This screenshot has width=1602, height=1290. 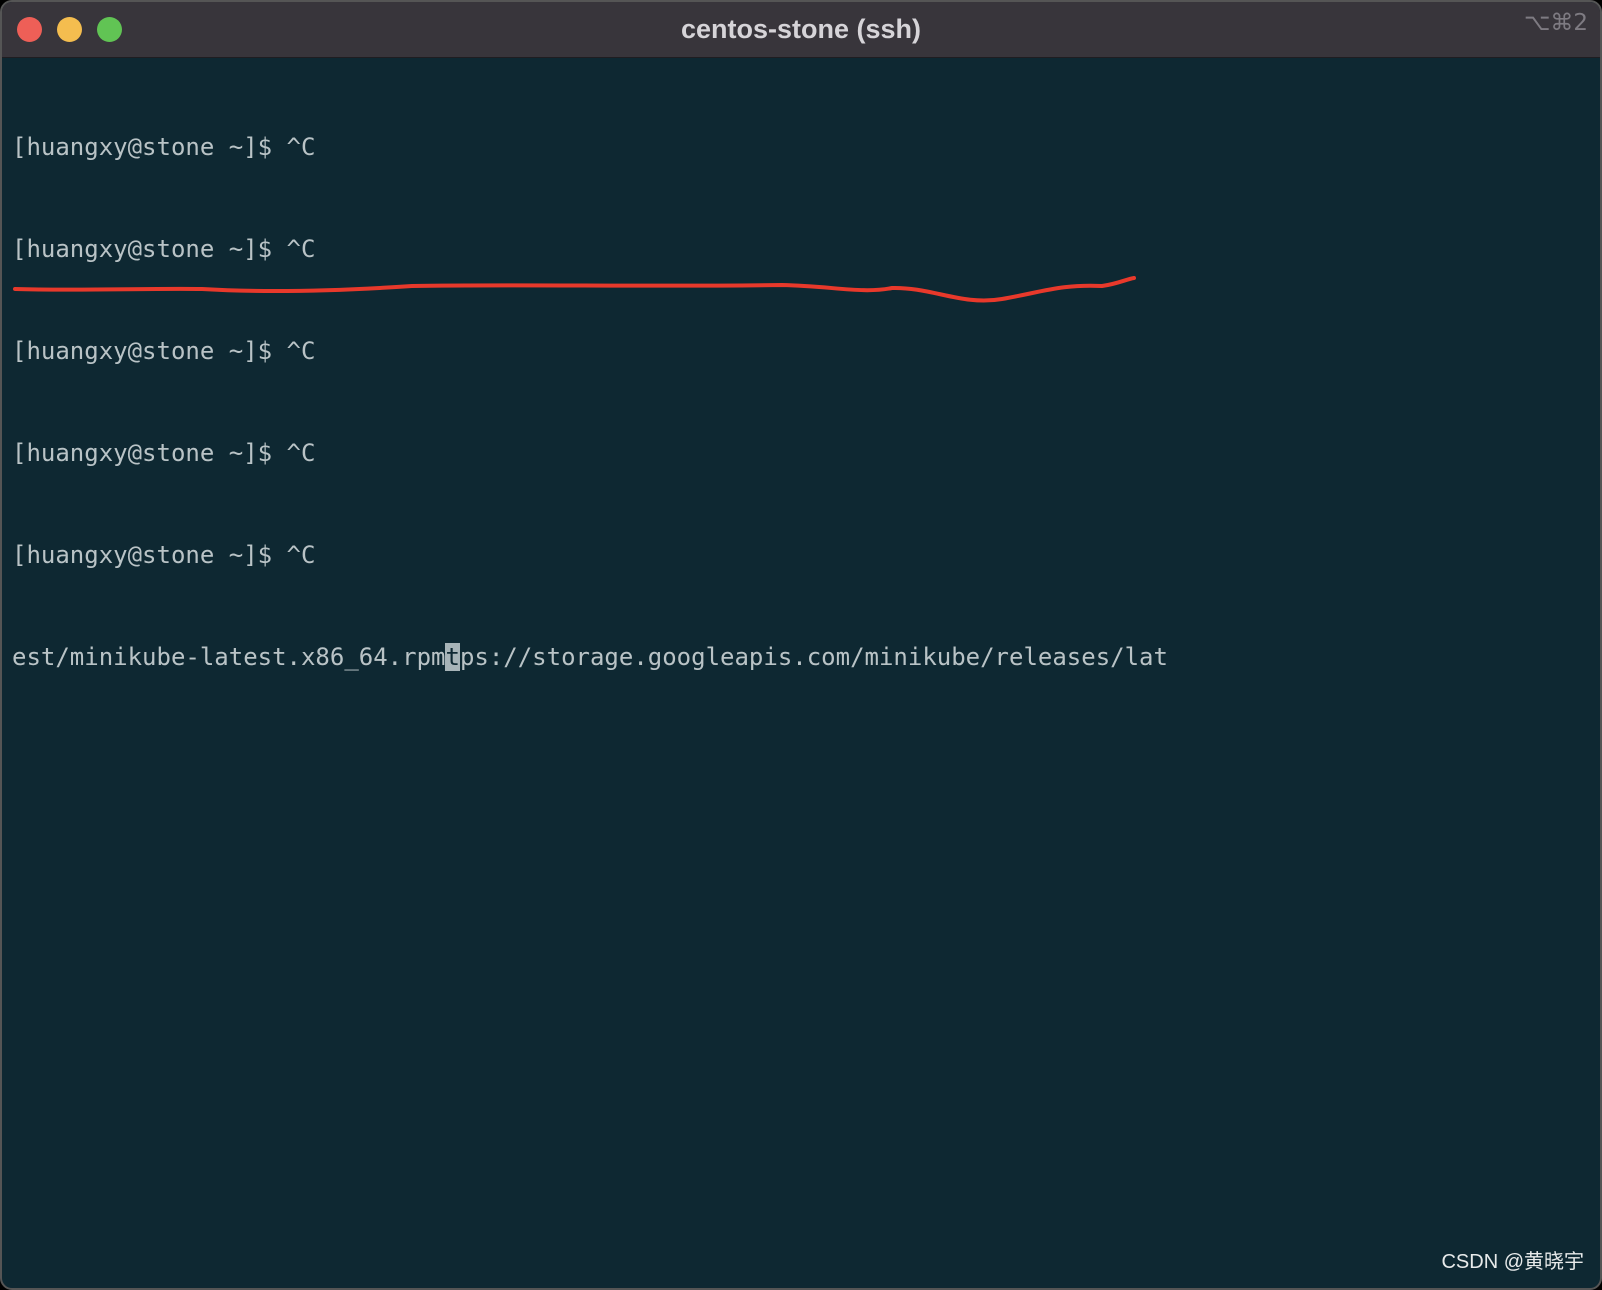 I want to click on title-bar: centos-stone (ssh) ⌥⌘2, so click(x=801, y=30).